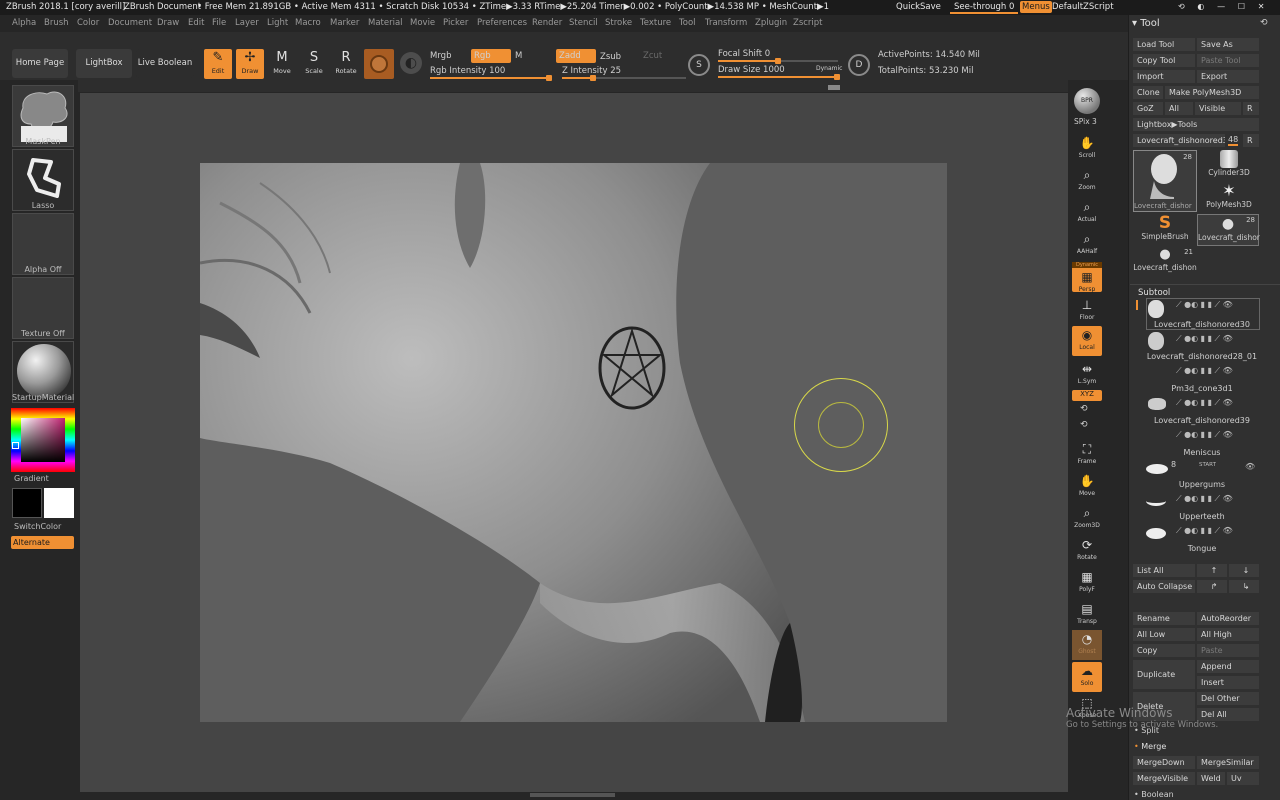 The width and height of the screenshot is (1280, 800). Describe the element at coordinates (1179, 108) in the screenshot. I see `goz-all-button: All` at that location.